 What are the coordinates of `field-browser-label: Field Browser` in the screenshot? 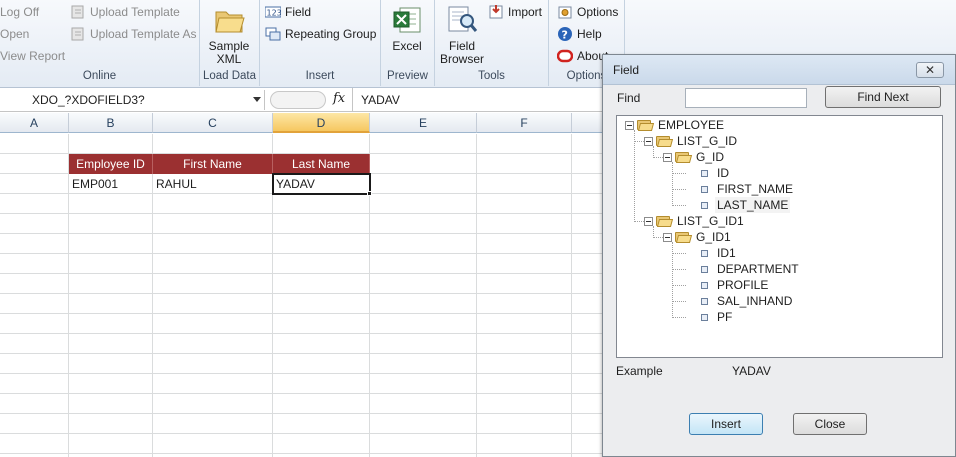 It's located at (462, 53).